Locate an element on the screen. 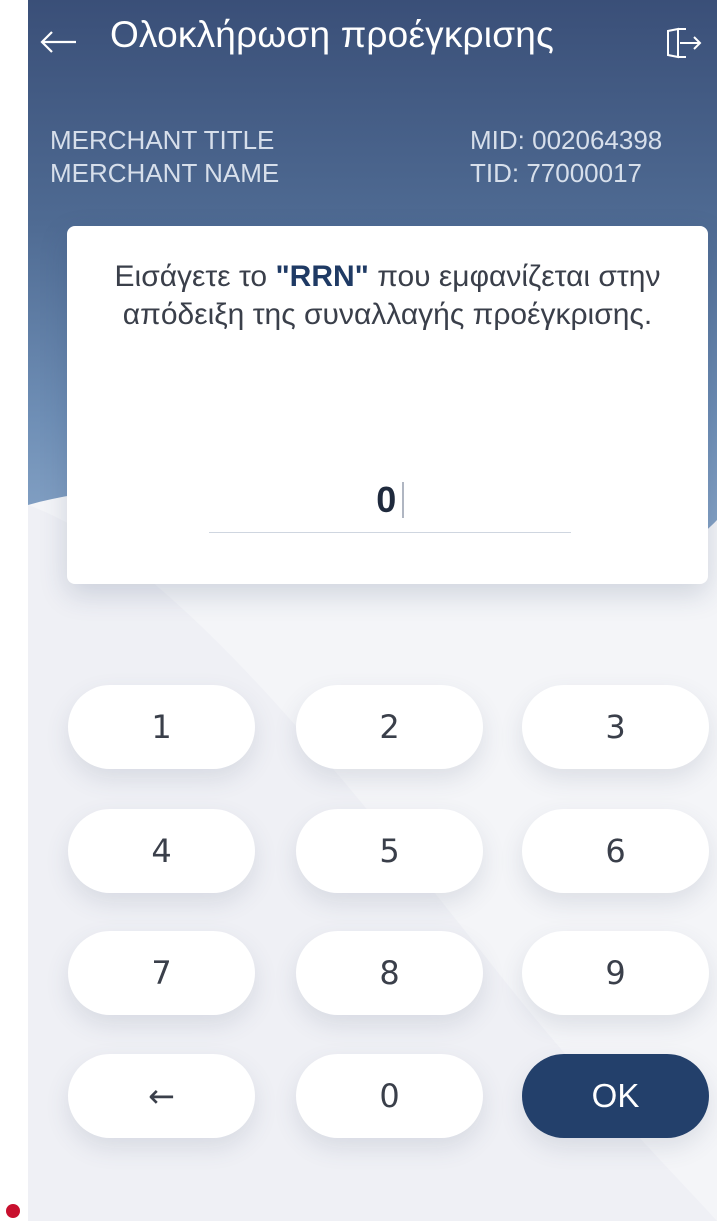 The width and height of the screenshot is (717, 1221). text-caret is located at coordinates (403, 500).